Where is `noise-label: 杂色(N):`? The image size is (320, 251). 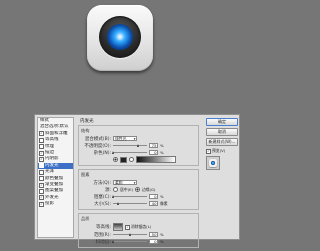 noise-label: 杂色(N): is located at coordinates (102, 153).